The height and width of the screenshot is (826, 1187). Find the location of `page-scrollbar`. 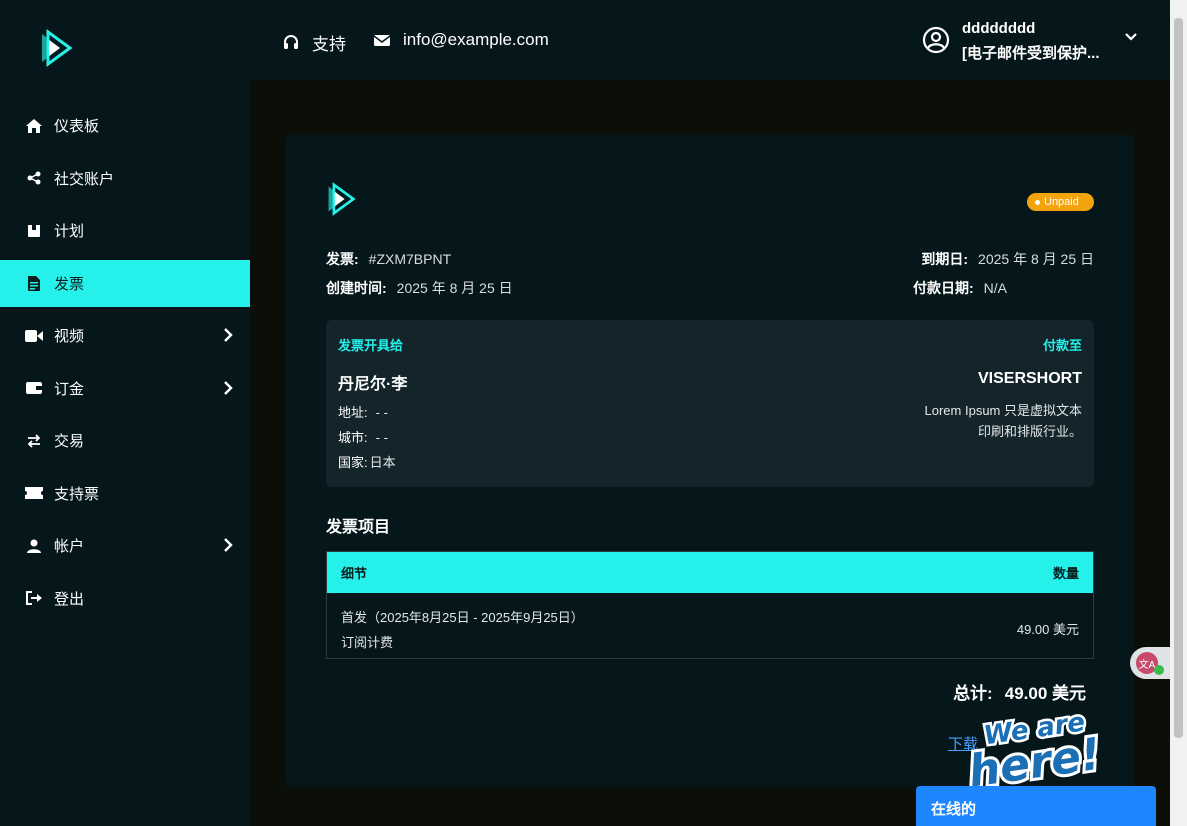

page-scrollbar is located at coordinates (1178, 413).